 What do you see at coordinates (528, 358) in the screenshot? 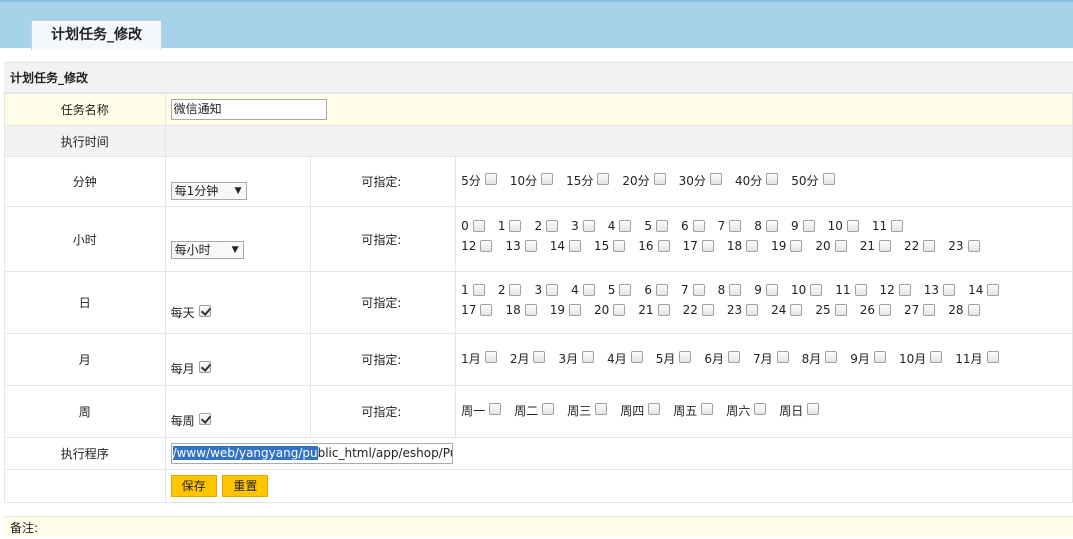
I see `option-item: 2月` at bounding box center [528, 358].